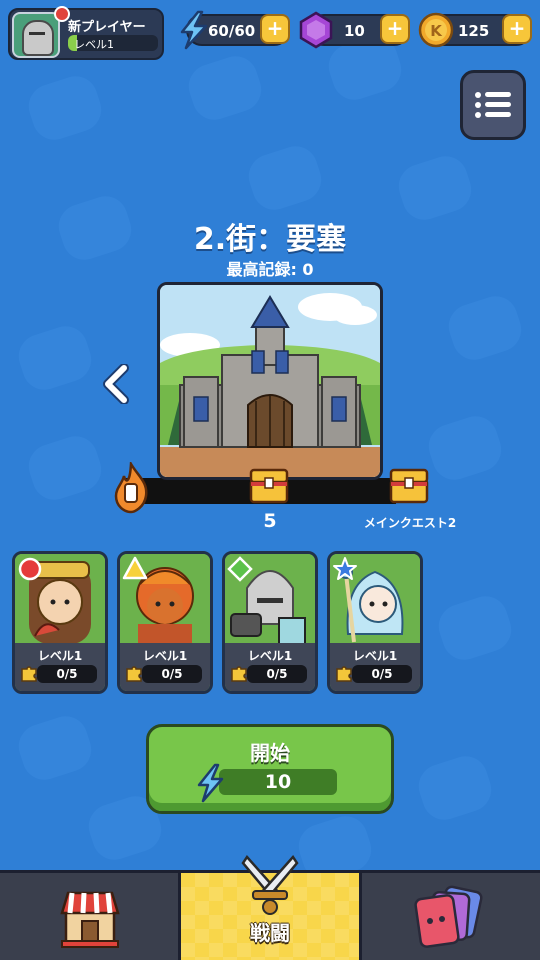  I want to click on stage-castle-image, so click(270, 381).